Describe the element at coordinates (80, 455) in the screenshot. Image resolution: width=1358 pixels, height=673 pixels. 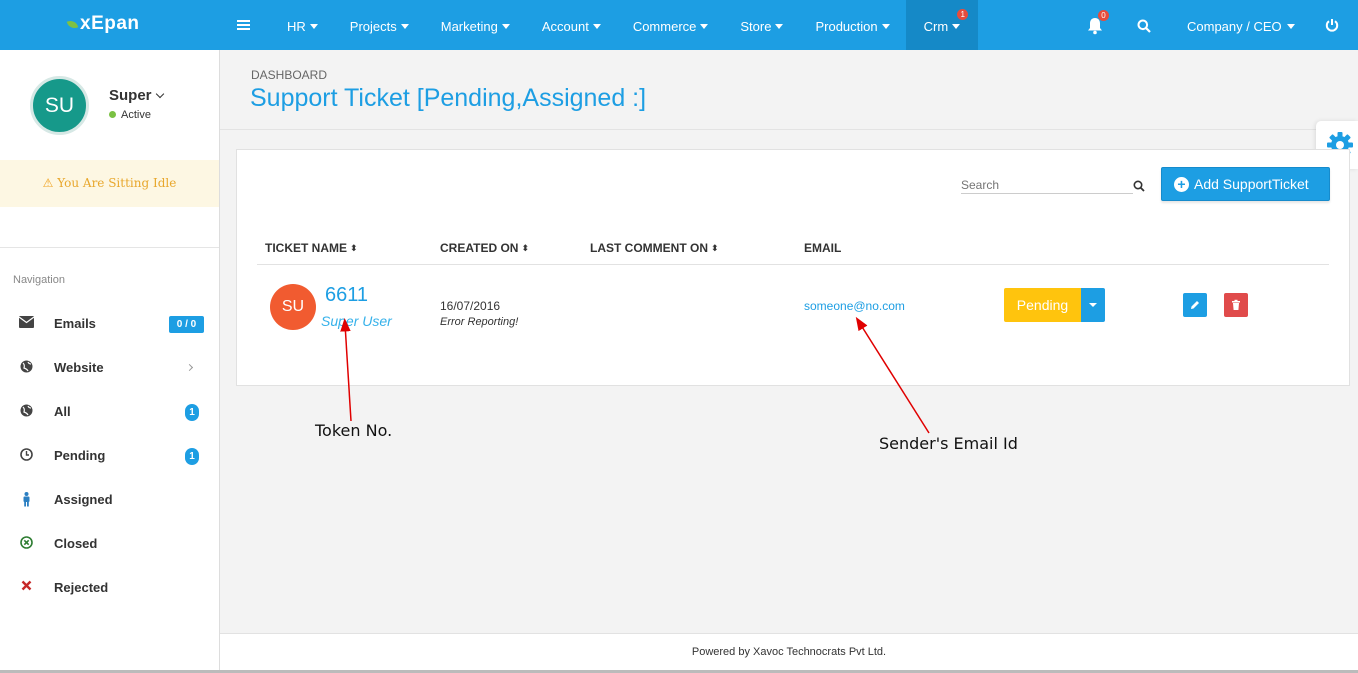
I see `sidebar-item-label: Pending` at that location.